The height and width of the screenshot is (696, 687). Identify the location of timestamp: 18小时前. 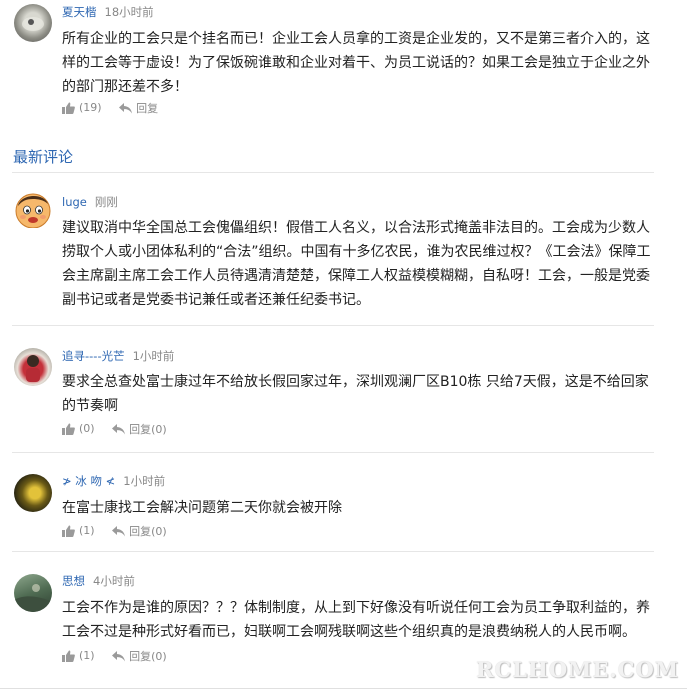
(129, 12).